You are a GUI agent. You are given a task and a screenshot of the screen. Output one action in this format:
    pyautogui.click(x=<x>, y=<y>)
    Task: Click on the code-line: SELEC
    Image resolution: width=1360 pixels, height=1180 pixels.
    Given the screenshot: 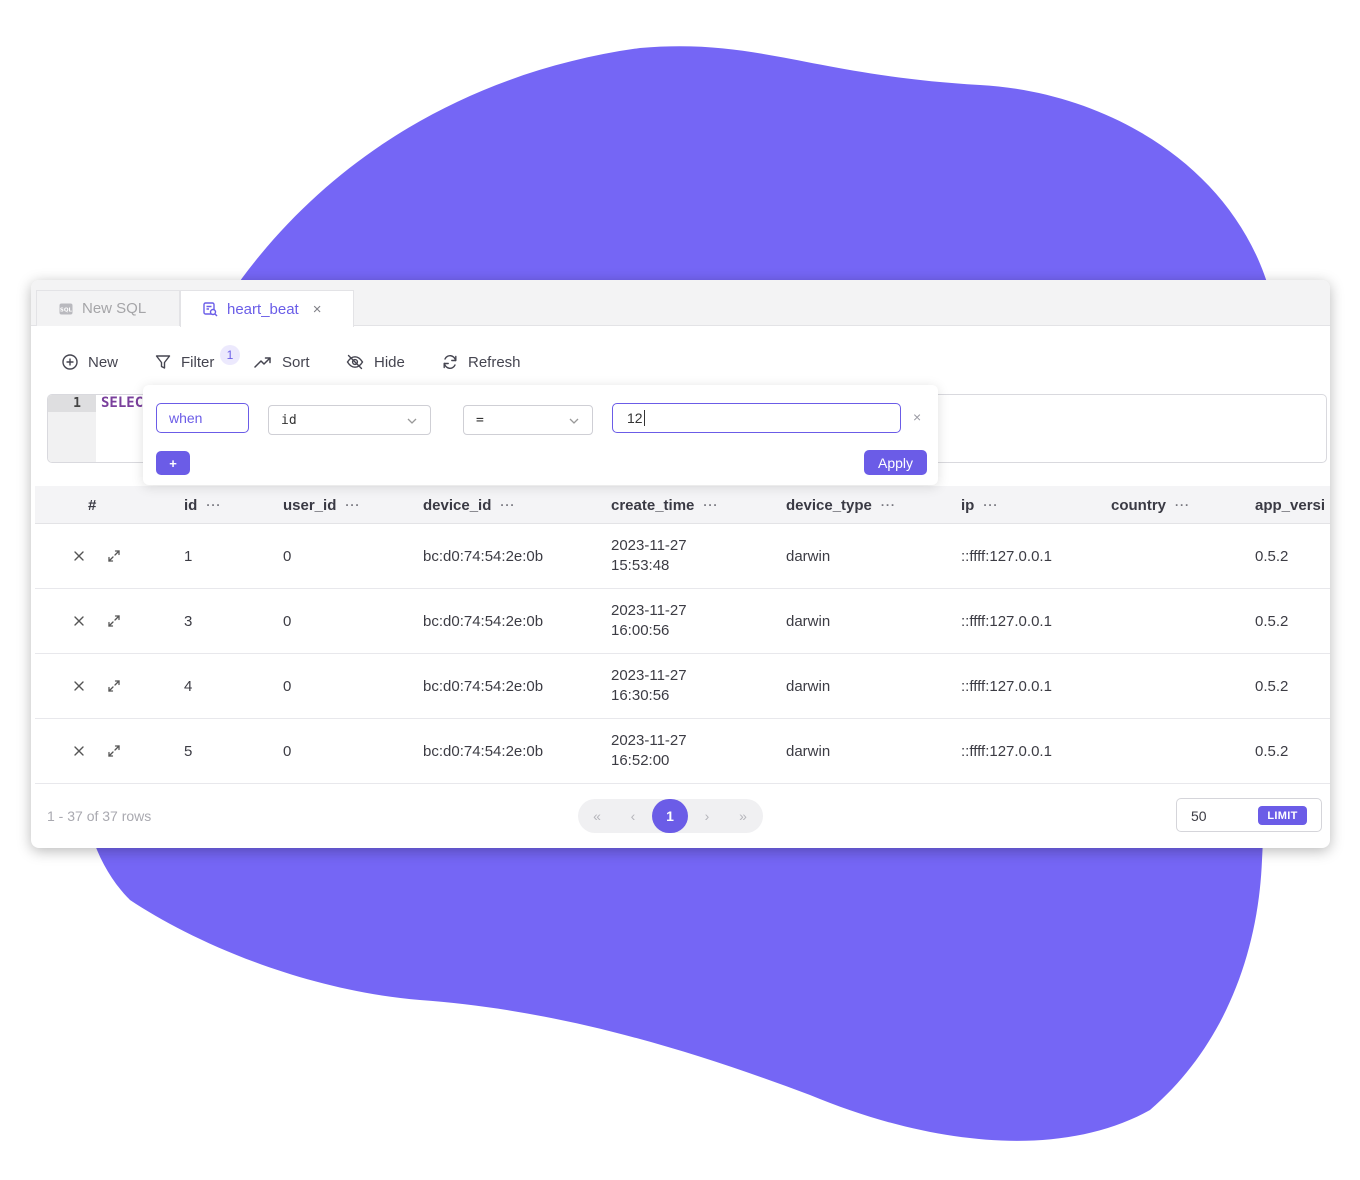 What is the action you would take?
    pyautogui.click(x=122, y=403)
    